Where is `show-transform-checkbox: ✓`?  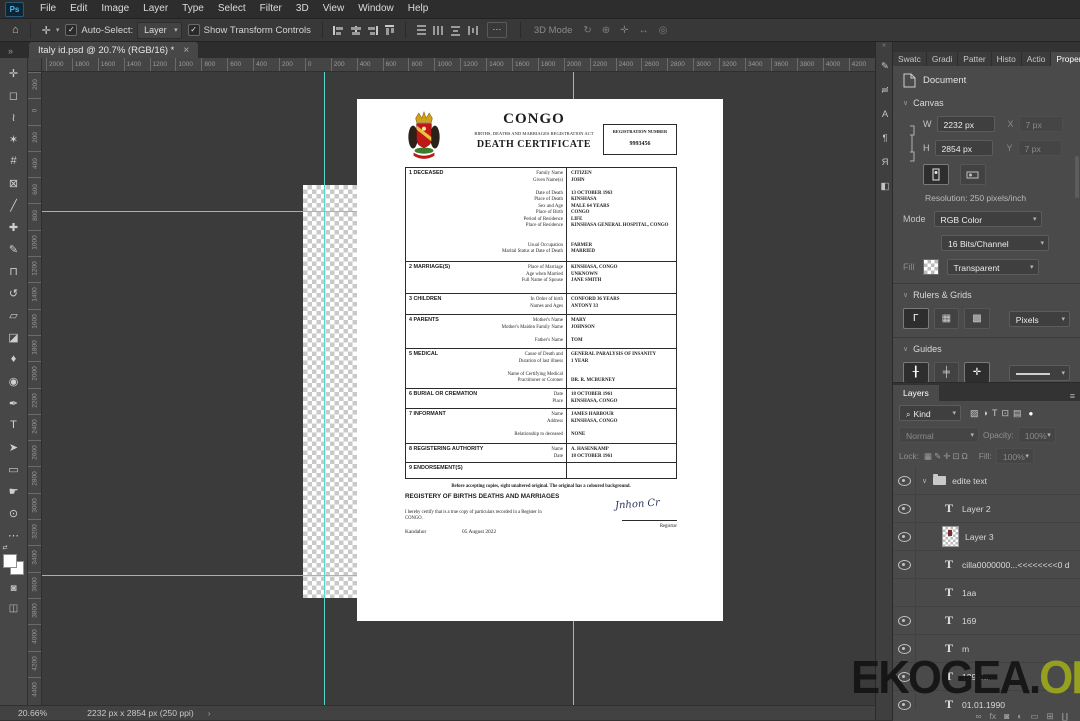
show-transform-checkbox: ✓ is located at coordinates (193, 30).